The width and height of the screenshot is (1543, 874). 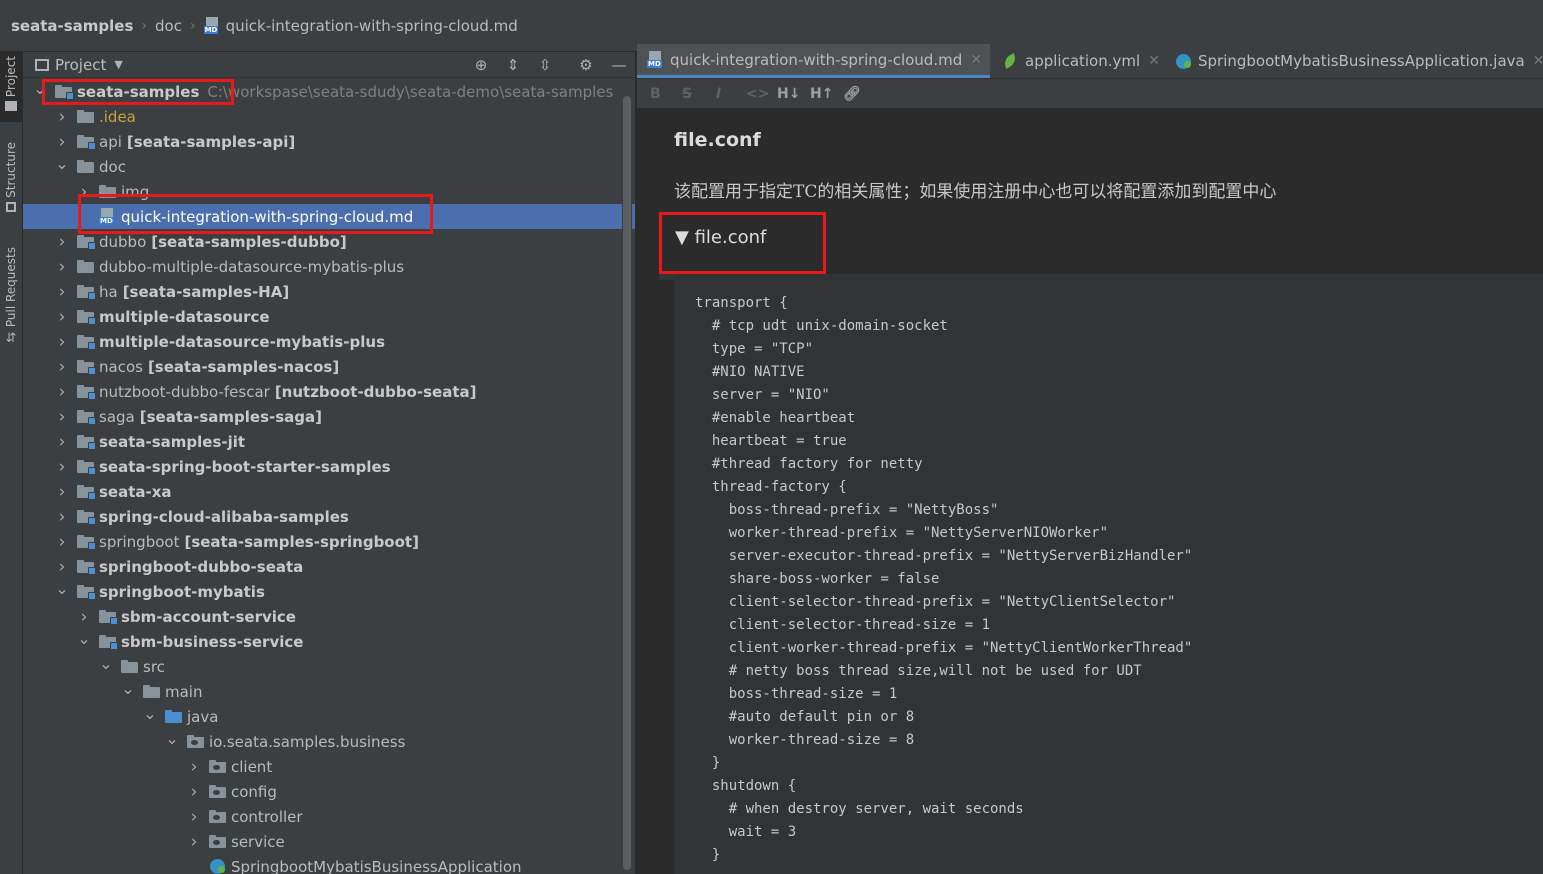 I want to click on tree-item: › springboot-dubbo-seata, so click(x=329, y=566).